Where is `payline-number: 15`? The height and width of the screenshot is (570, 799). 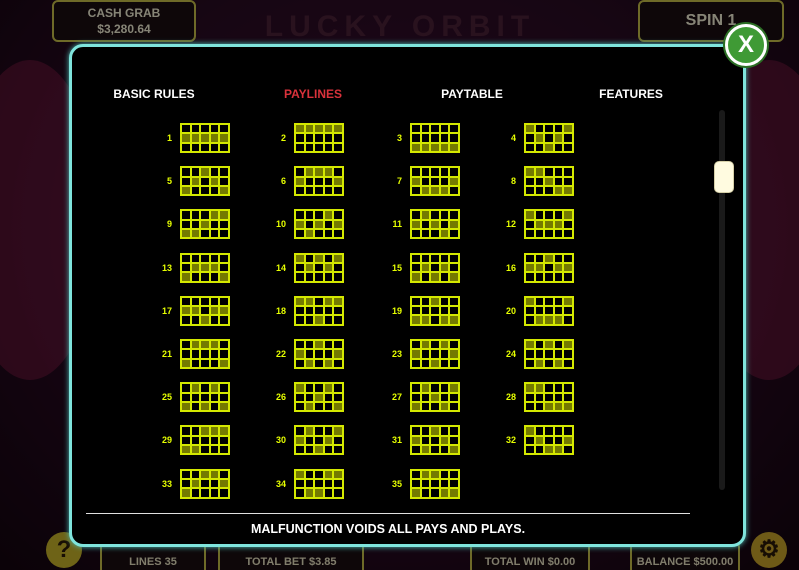 payline-number: 15 is located at coordinates (396, 267).